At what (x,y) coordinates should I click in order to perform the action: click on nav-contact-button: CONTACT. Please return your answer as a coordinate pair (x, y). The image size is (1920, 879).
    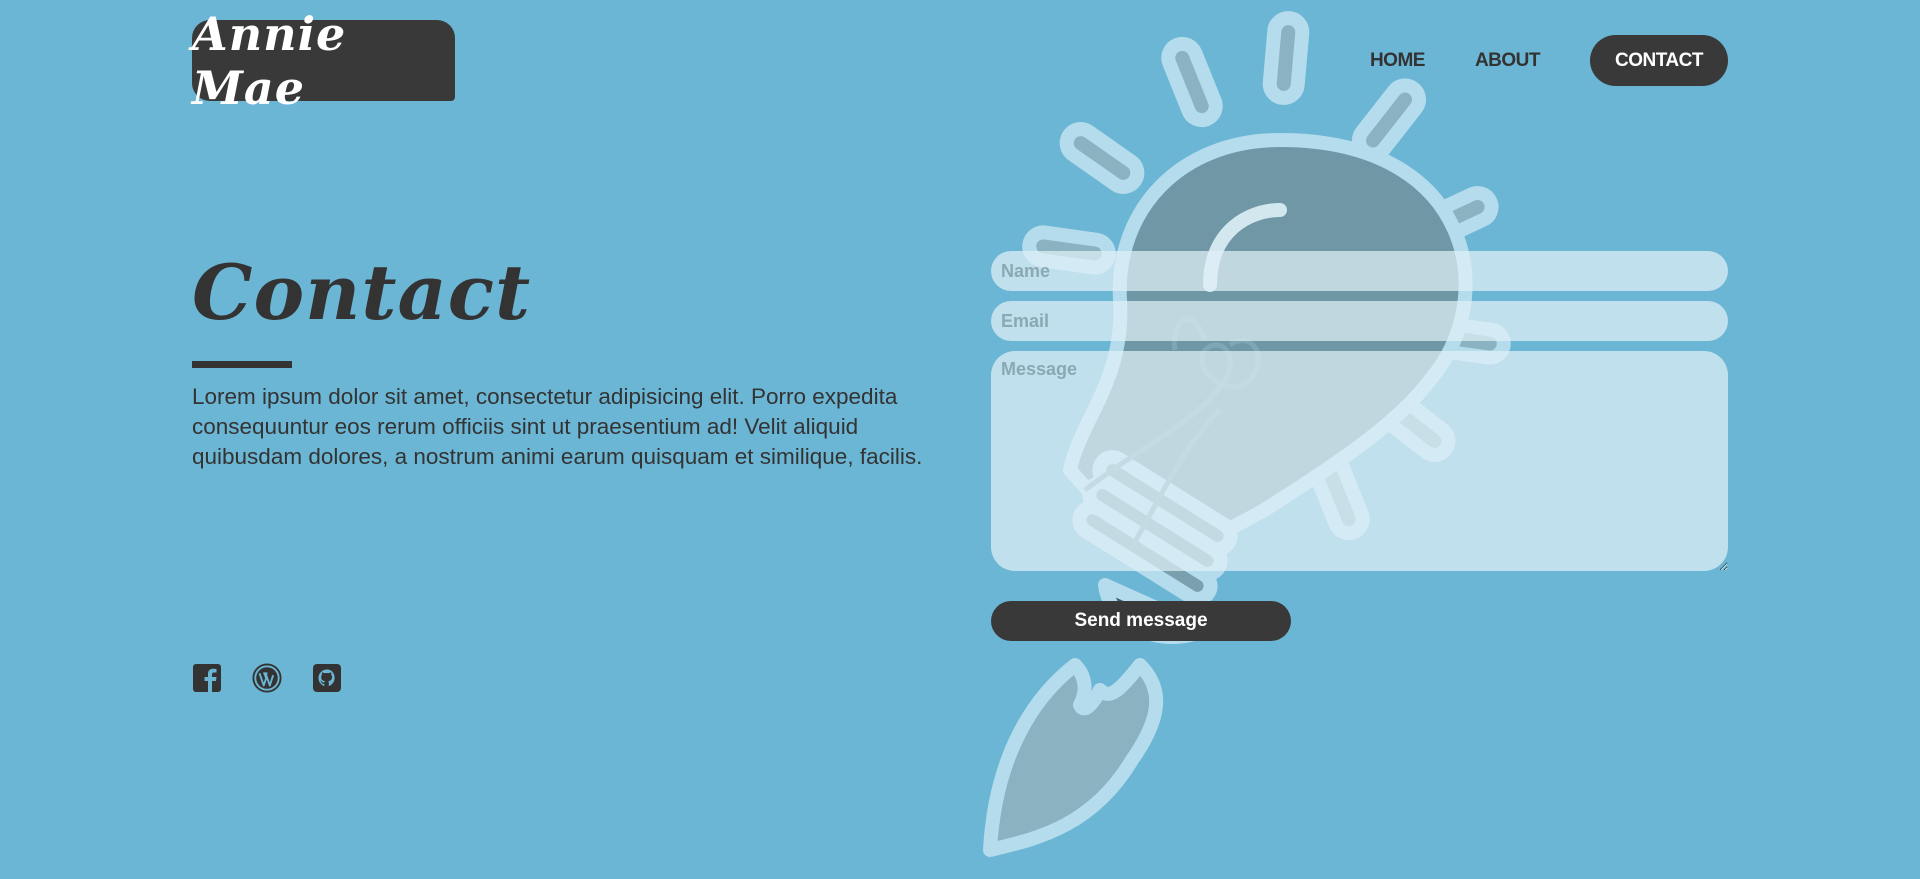
    Looking at the image, I should click on (1659, 60).